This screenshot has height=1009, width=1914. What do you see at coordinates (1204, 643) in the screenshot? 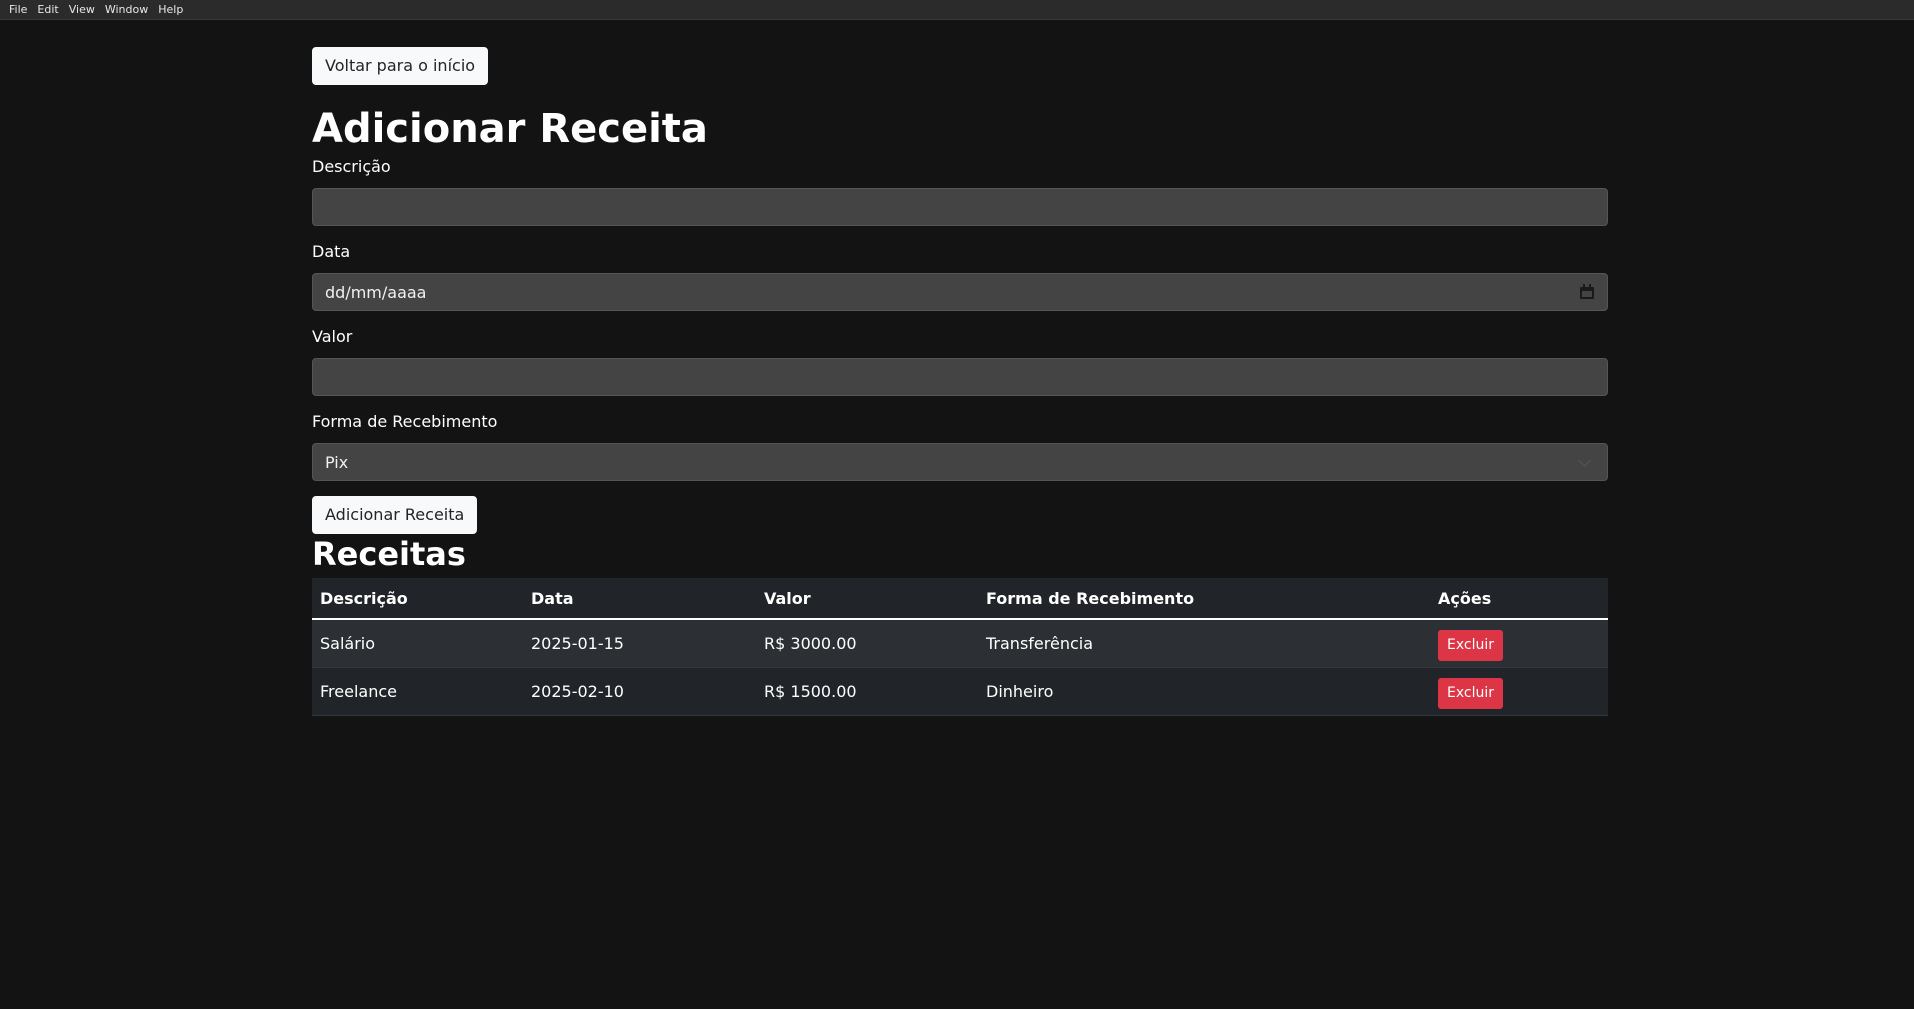
I see `cell-forma: Transferência` at bounding box center [1204, 643].